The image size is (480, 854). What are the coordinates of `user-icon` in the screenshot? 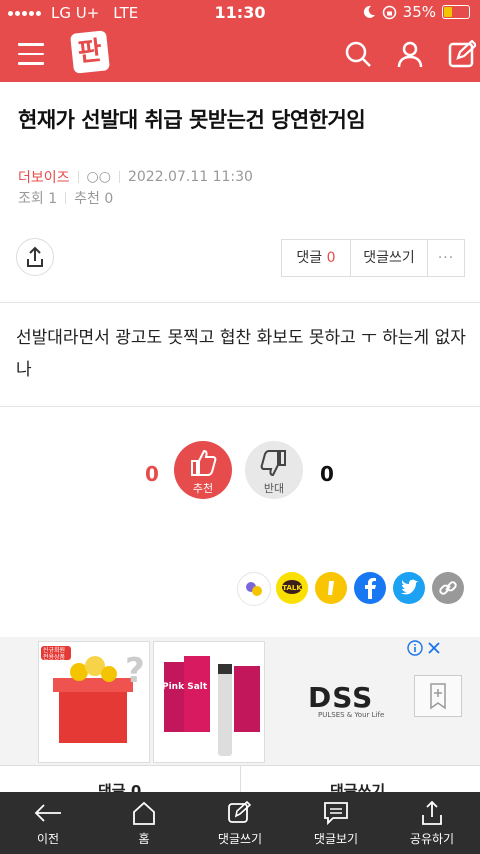 It's located at (410, 54).